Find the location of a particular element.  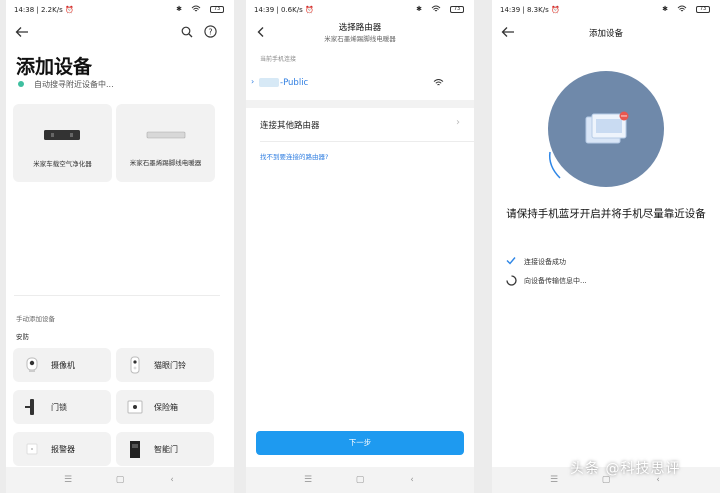

other-router-label: 连接其他路由器 is located at coordinates (290, 126).